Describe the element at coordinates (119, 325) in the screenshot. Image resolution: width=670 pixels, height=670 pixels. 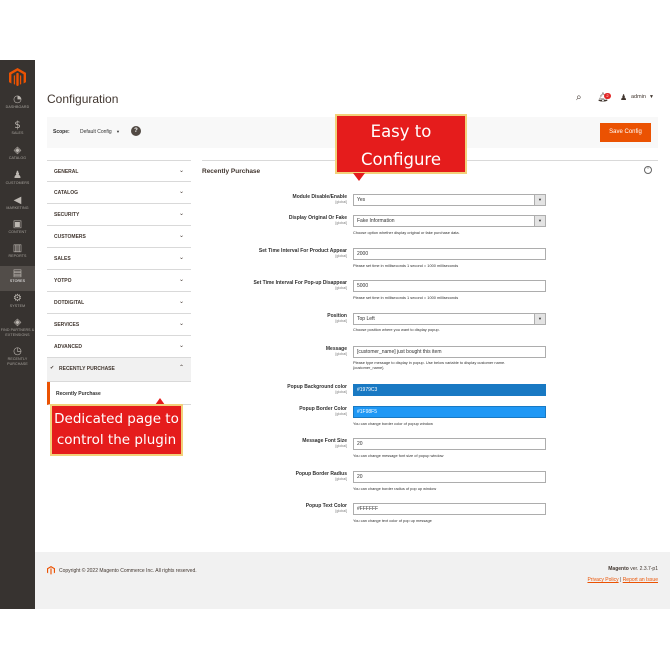
I see `tab-services: SERVICES ⌄` at that location.